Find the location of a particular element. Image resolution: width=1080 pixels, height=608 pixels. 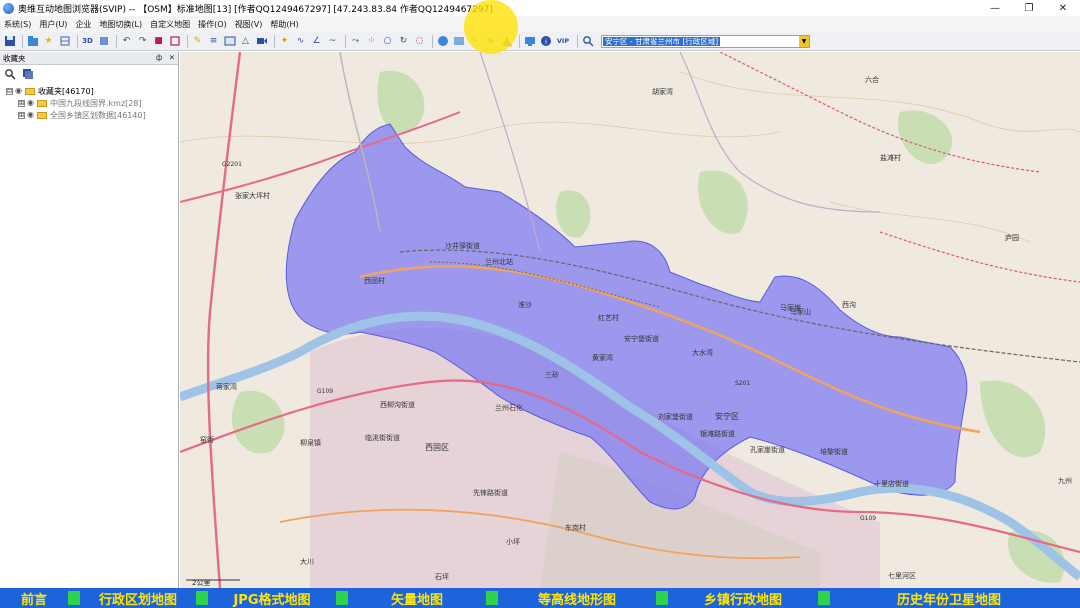

favorite-star-icon: ★ is located at coordinates (48, 41).